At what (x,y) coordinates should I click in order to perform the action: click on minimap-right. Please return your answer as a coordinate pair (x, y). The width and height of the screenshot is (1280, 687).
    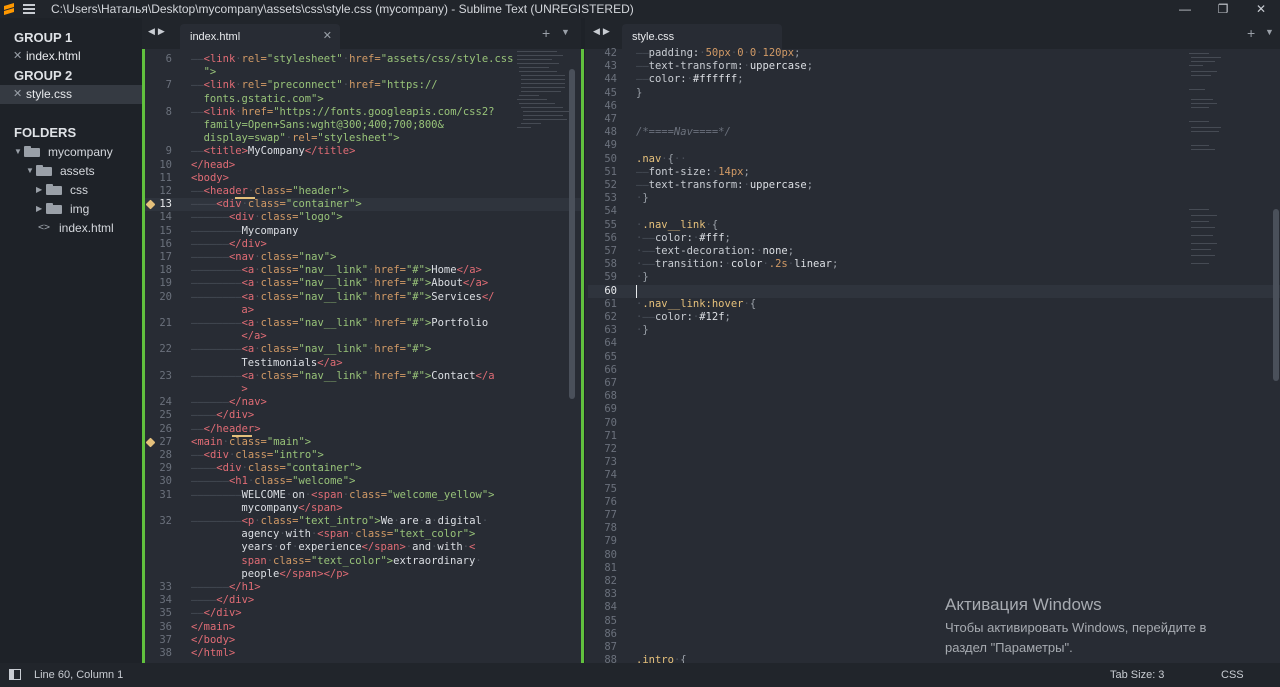
    Looking at the image, I should click on (1215, 169).